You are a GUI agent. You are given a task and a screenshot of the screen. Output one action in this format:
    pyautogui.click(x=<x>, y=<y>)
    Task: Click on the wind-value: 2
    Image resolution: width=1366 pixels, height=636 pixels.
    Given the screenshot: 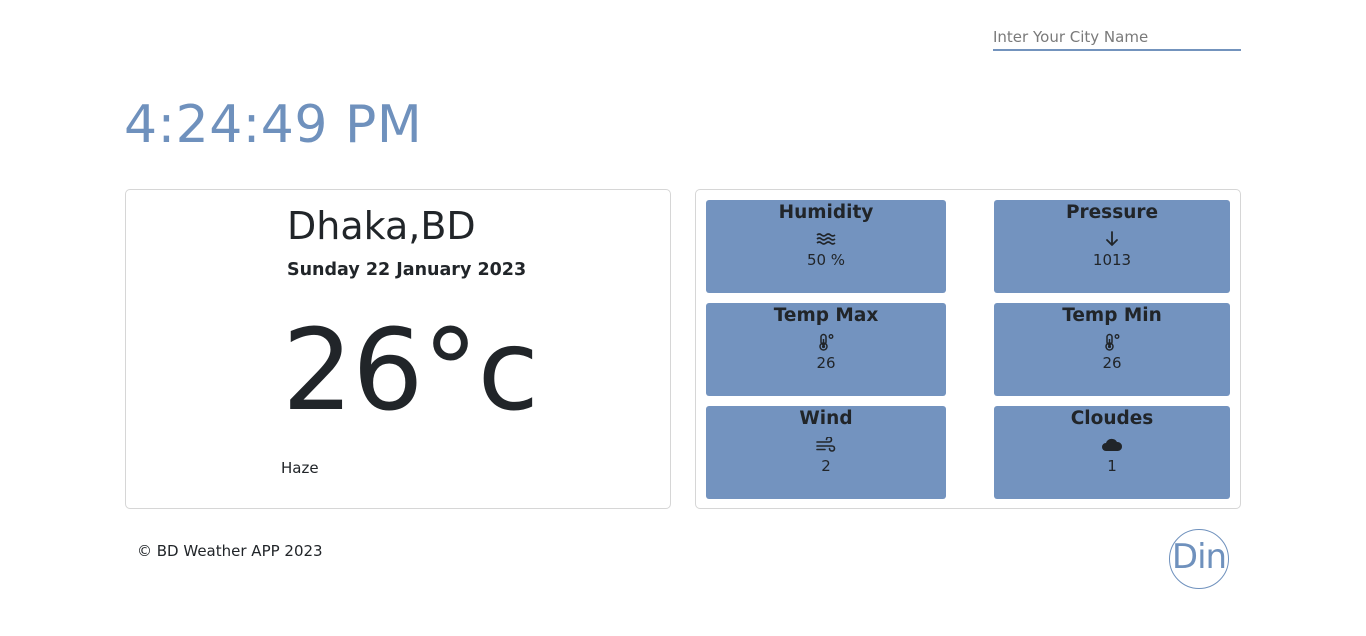 What is the action you would take?
    pyautogui.click(x=826, y=466)
    